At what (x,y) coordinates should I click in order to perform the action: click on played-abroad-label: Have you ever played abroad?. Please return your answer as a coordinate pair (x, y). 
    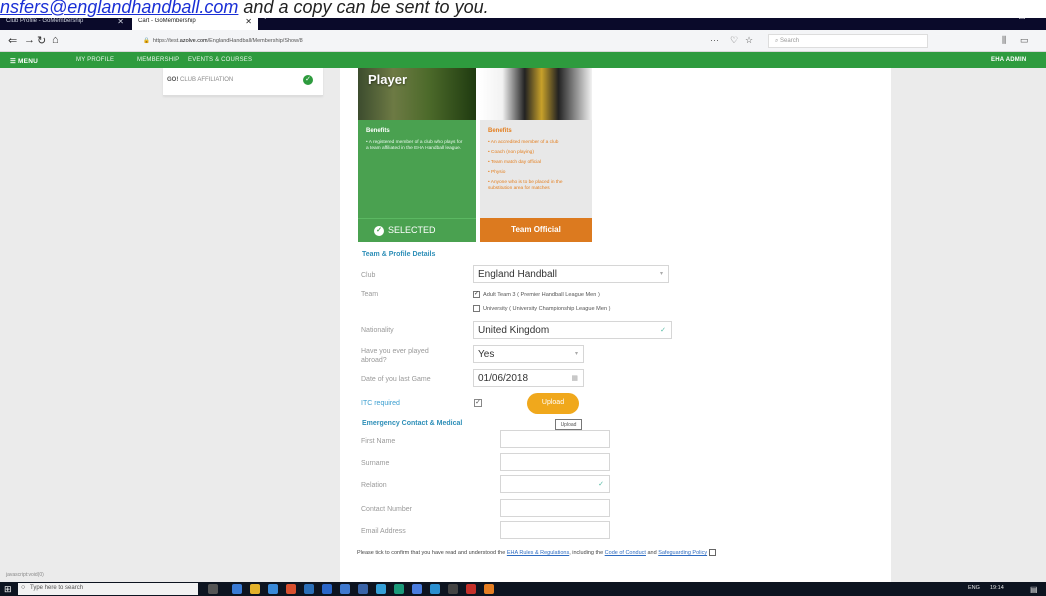
    Looking at the image, I should click on (395, 356).